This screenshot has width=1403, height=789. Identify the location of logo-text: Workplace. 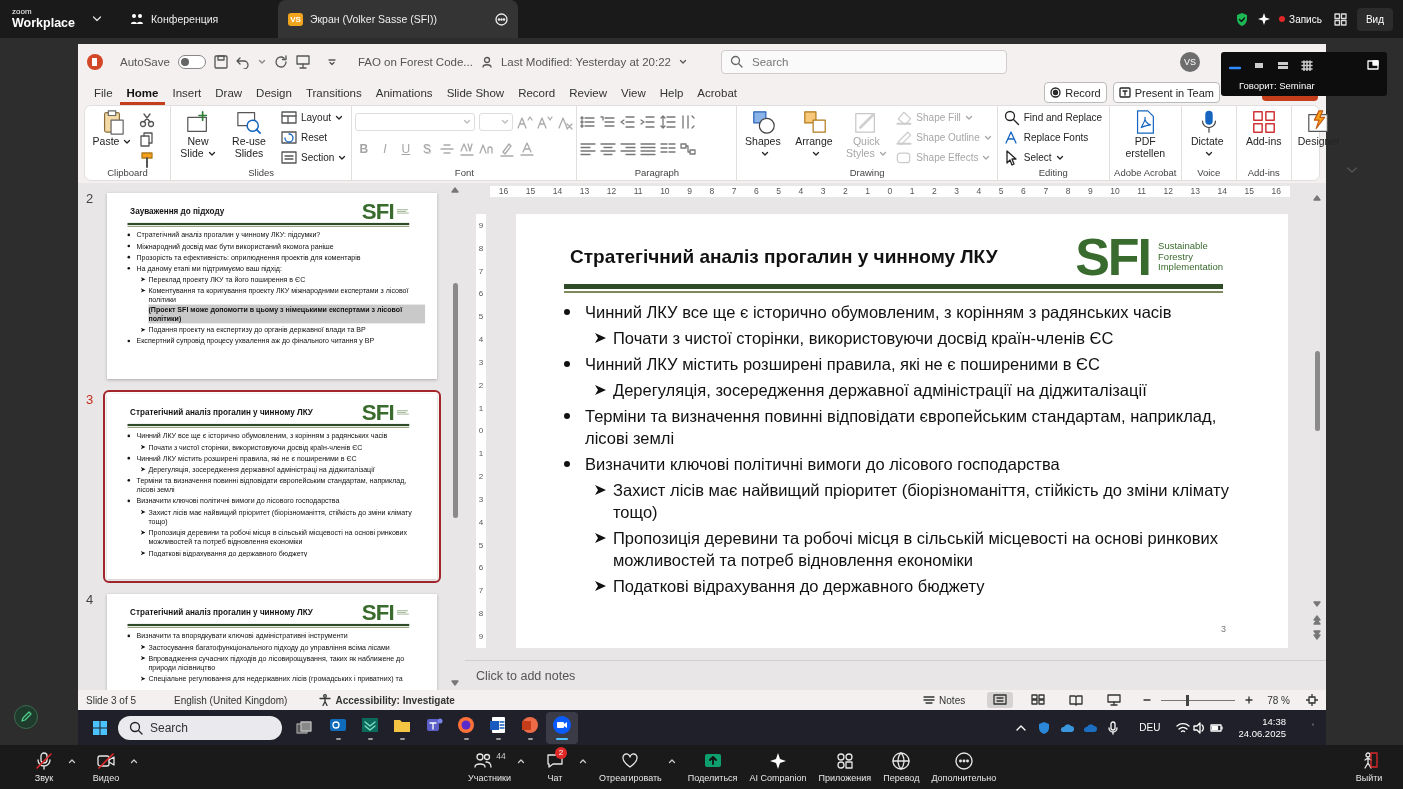
(44, 23).